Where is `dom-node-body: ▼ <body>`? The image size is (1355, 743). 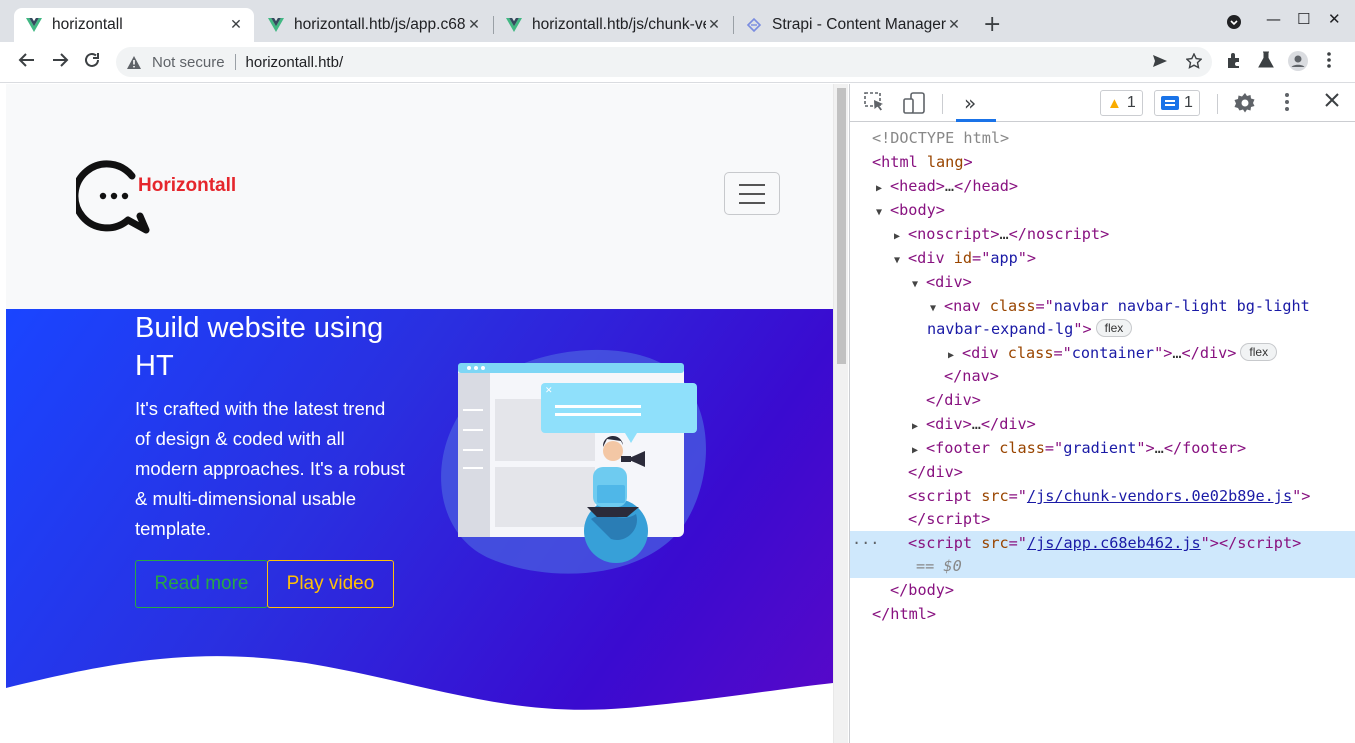 dom-node-body: ▼ <body> is located at coordinates (1102, 210).